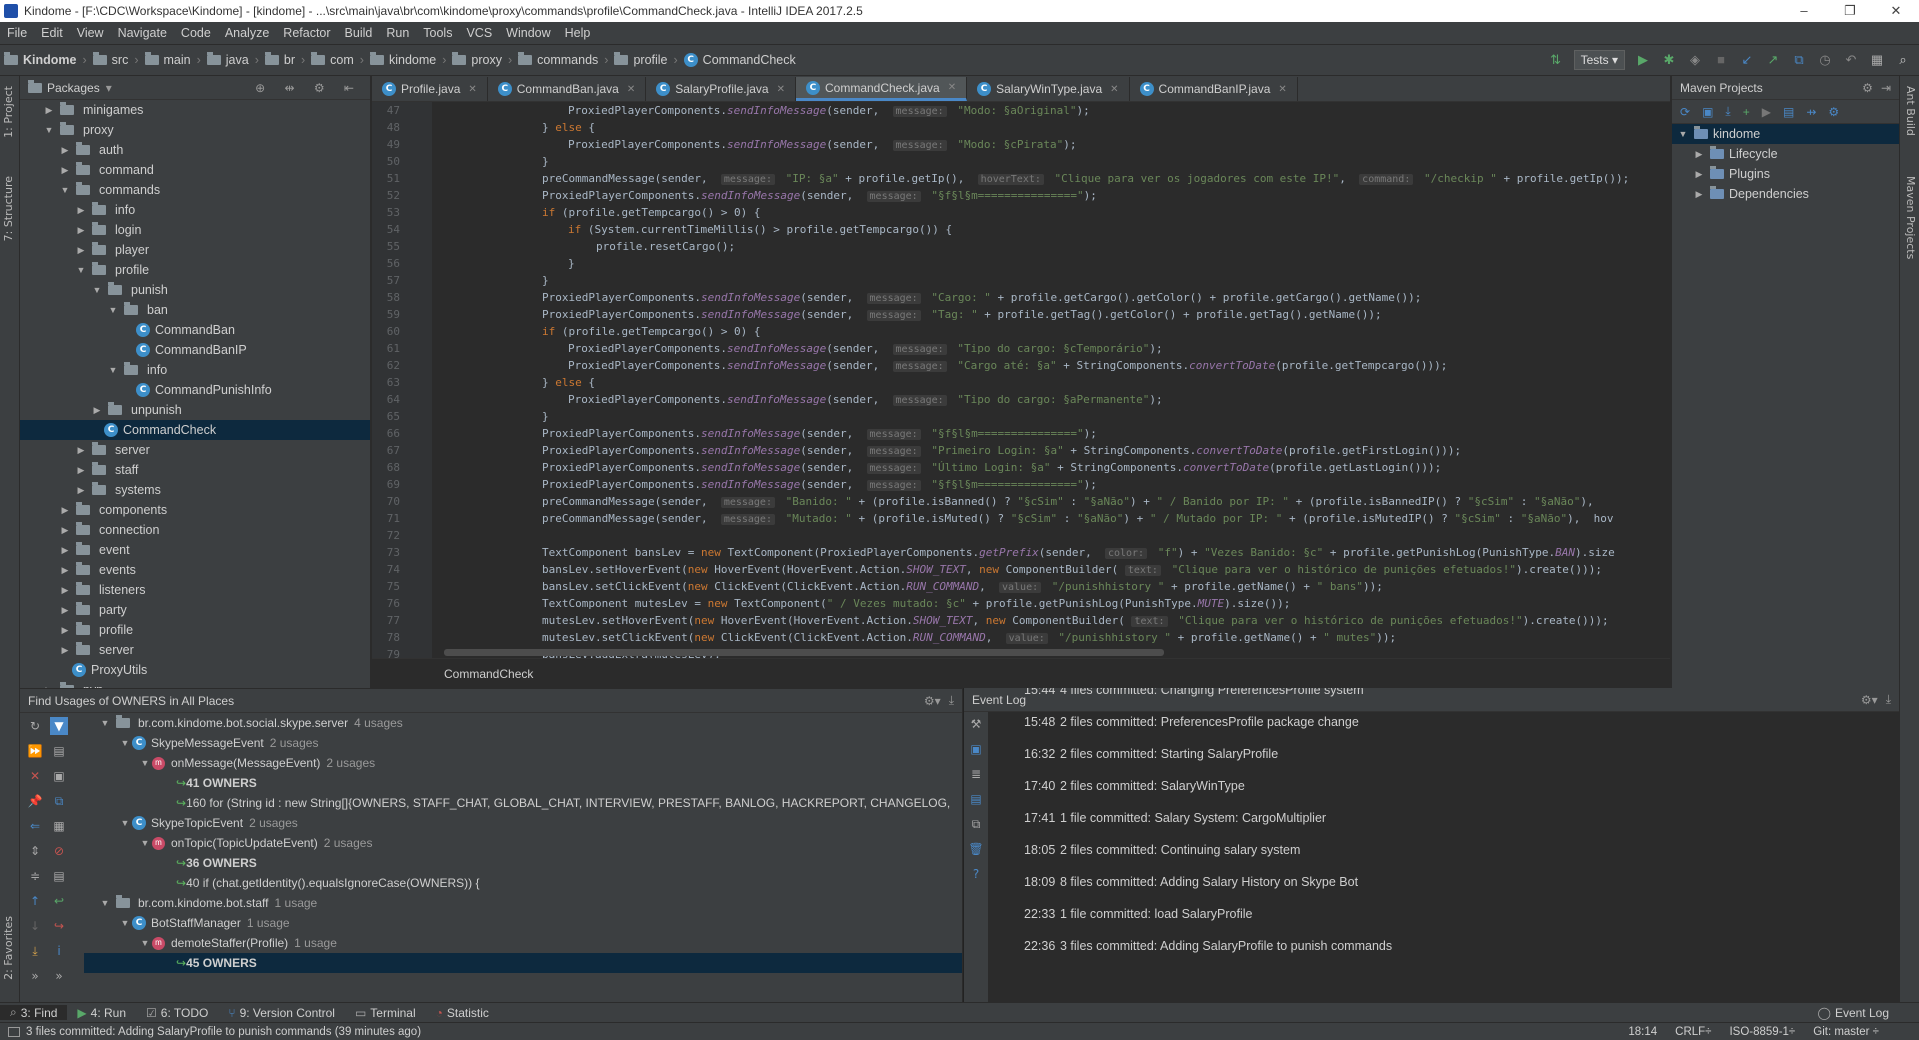 The image size is (1919, 1040). Describe the element at coordinates (195, 130) in the screenshot. I see `tree-item: ▼ proxy` at that location.